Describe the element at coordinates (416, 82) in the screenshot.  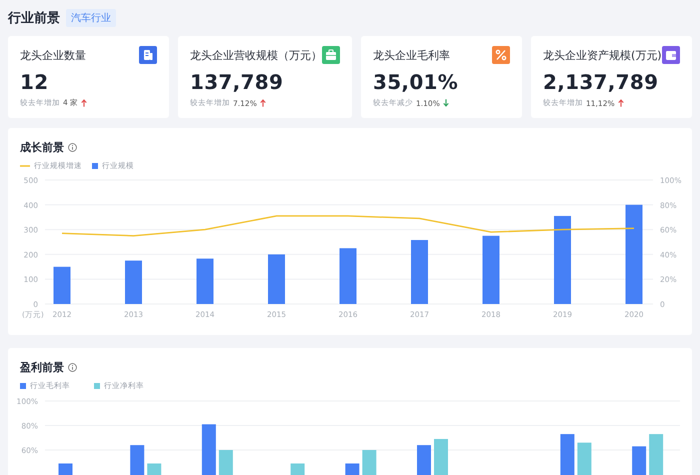
I see `stat-value: 35,01%` at that location.